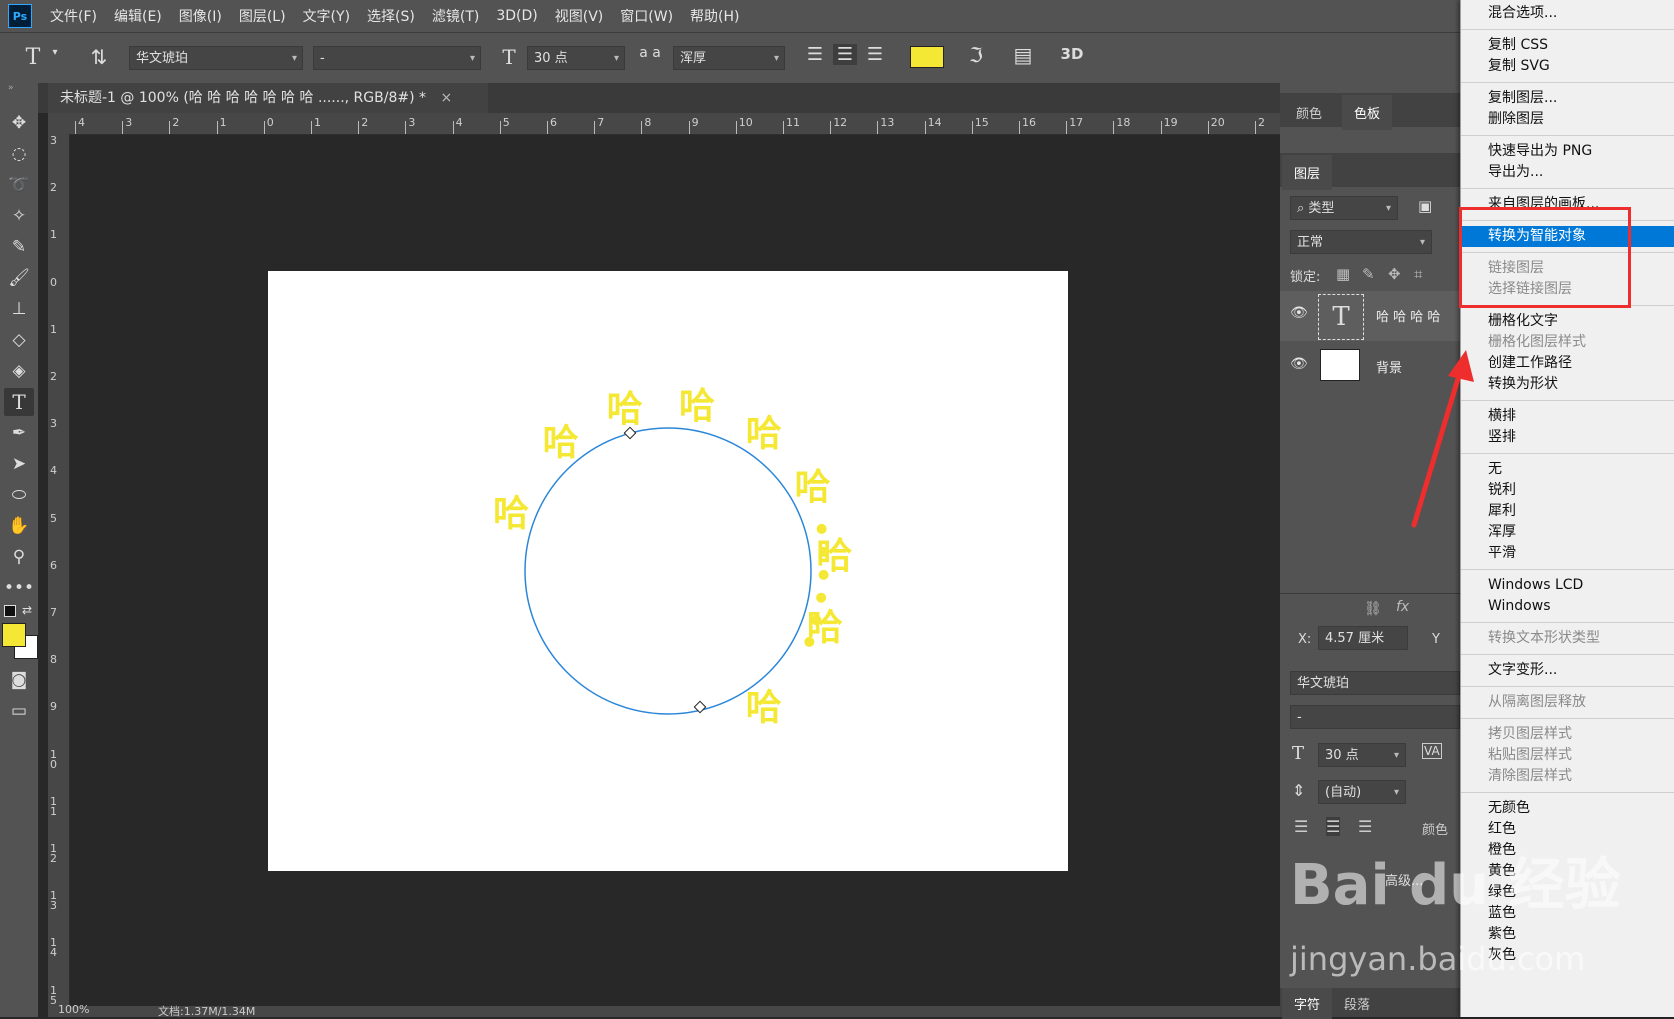  I want to click on more-tools-icon: •••, so click(19, 588).